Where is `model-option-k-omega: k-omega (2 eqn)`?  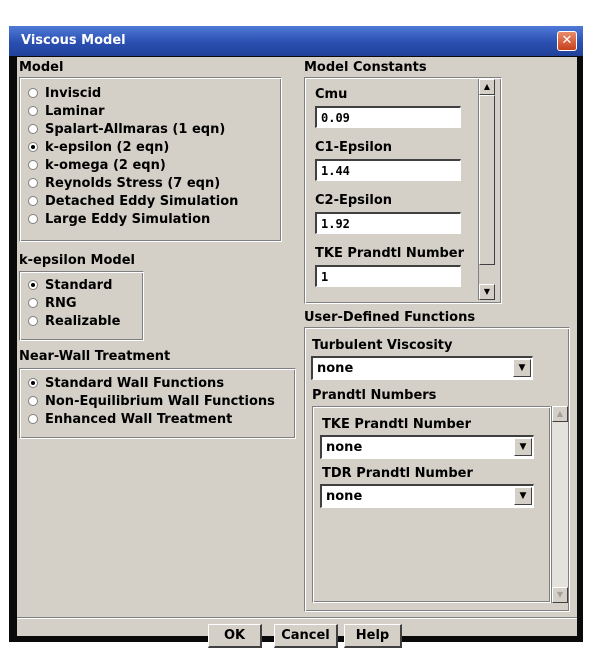
model-option-k-omega: k-omega (2 eqn) is located at coordinates (97, 166).